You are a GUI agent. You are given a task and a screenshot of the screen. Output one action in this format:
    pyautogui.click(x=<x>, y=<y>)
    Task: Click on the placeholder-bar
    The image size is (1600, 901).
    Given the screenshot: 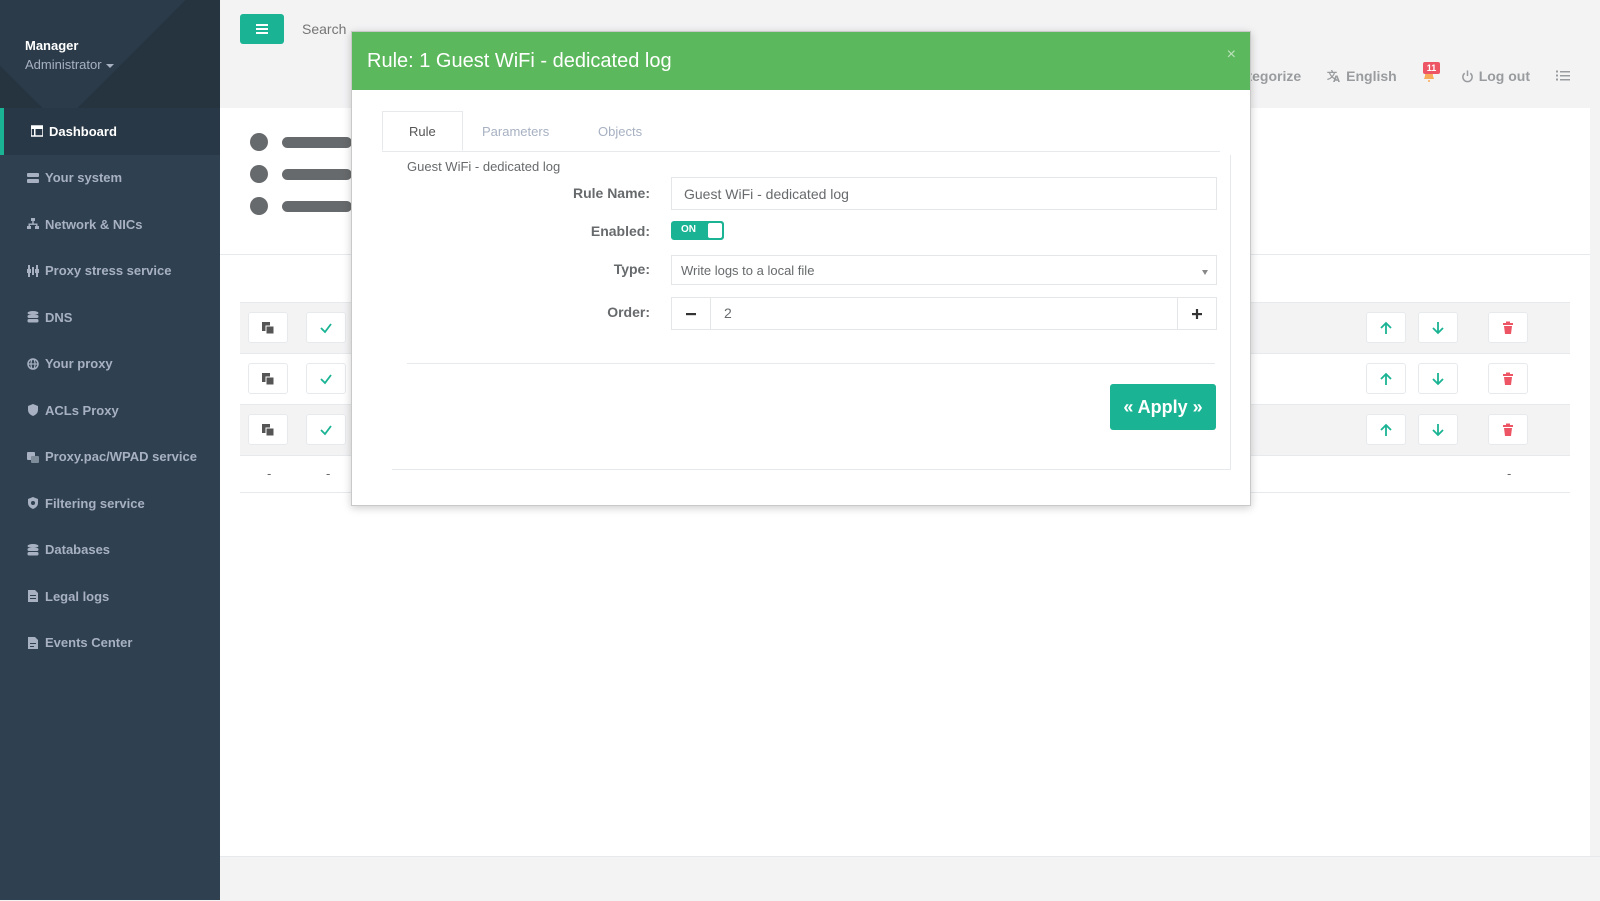 What is the action you would take?
    pyautogui.click(x=317, y=206)
    